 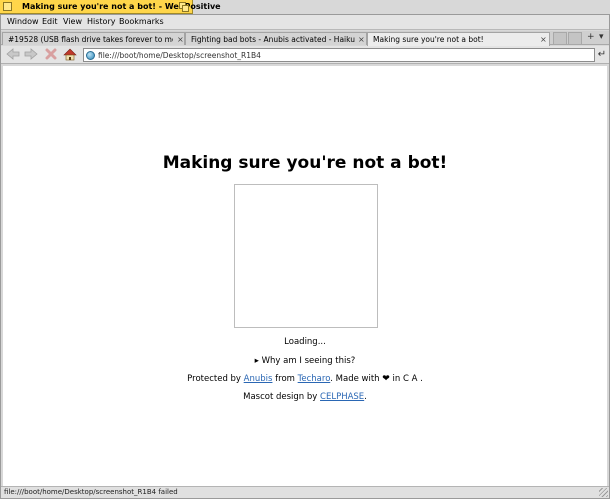 What do you see at coordinates (285, 379) in the screenshot?
I see `from-text: from` at bounding box center [285, 379].